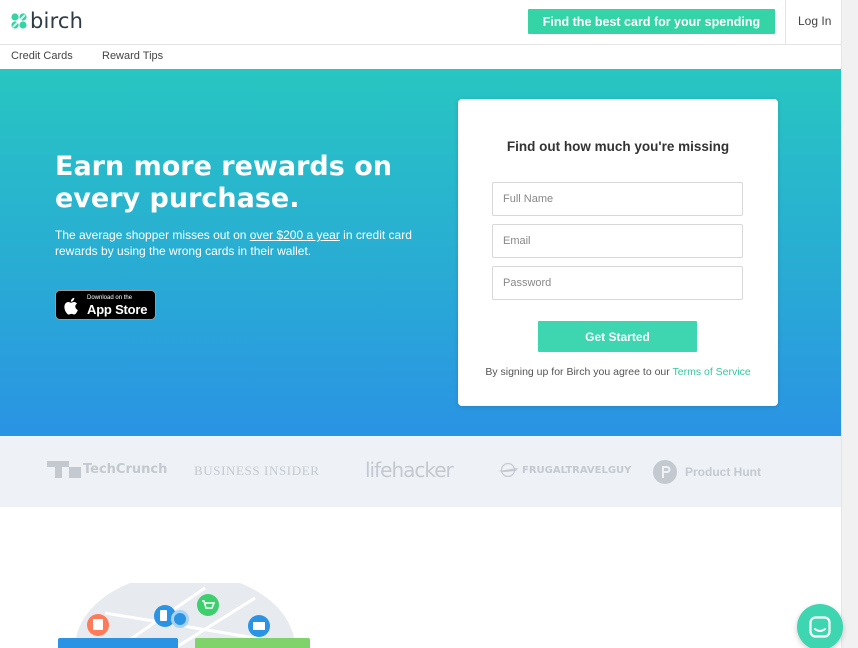 The image size is (858, 648). Describe the element at coordinates (223, 182) in the screenshot. I see `hero-title: Earn more rewards on every purchase.` at that location.